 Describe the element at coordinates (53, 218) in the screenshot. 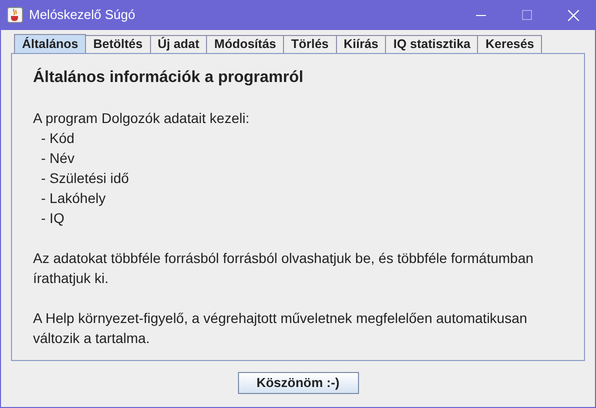

I see `field-list-item: - IQ` at that location.